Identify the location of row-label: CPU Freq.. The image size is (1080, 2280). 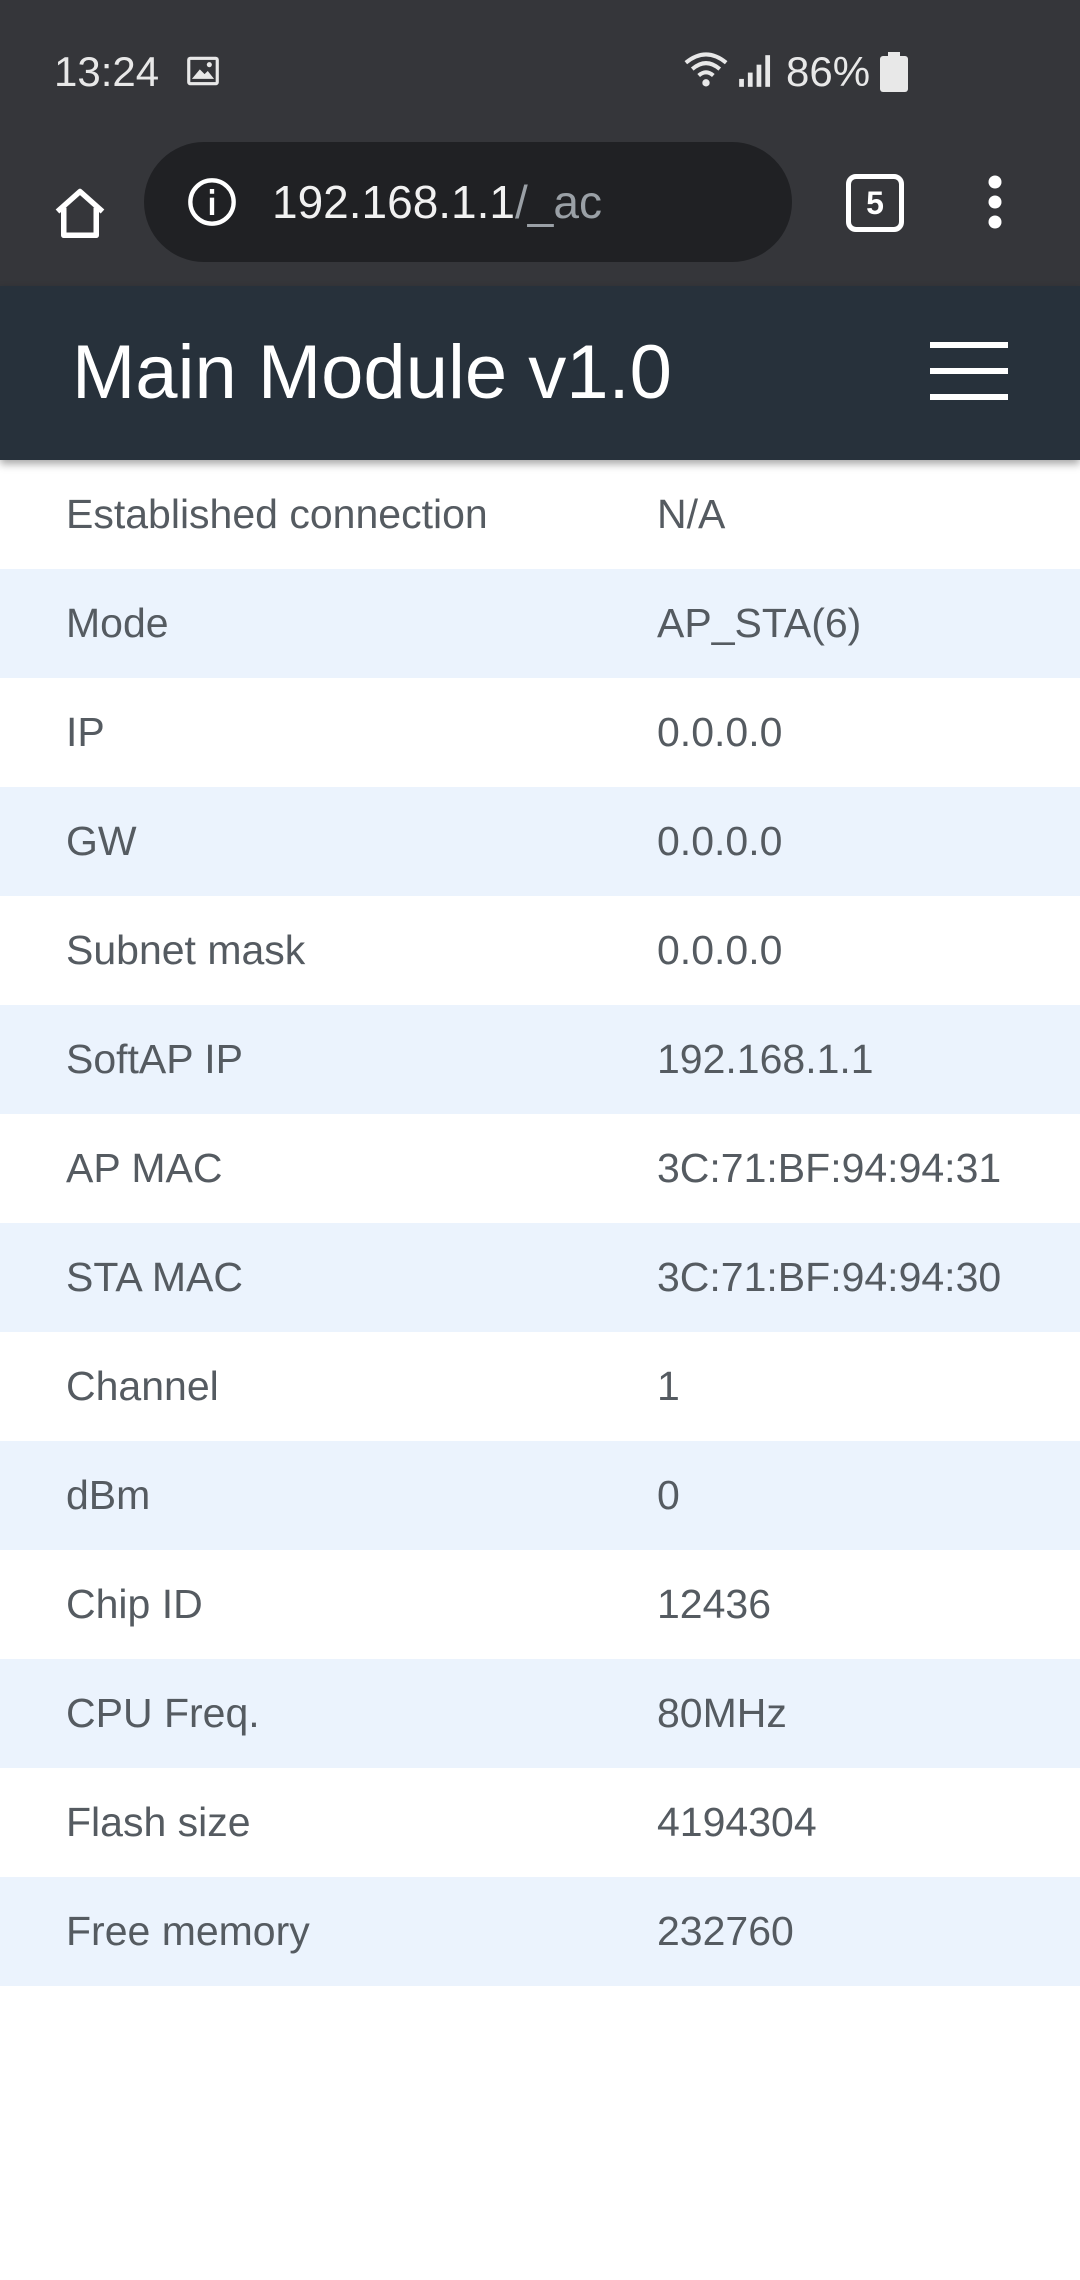
(163, 1713).